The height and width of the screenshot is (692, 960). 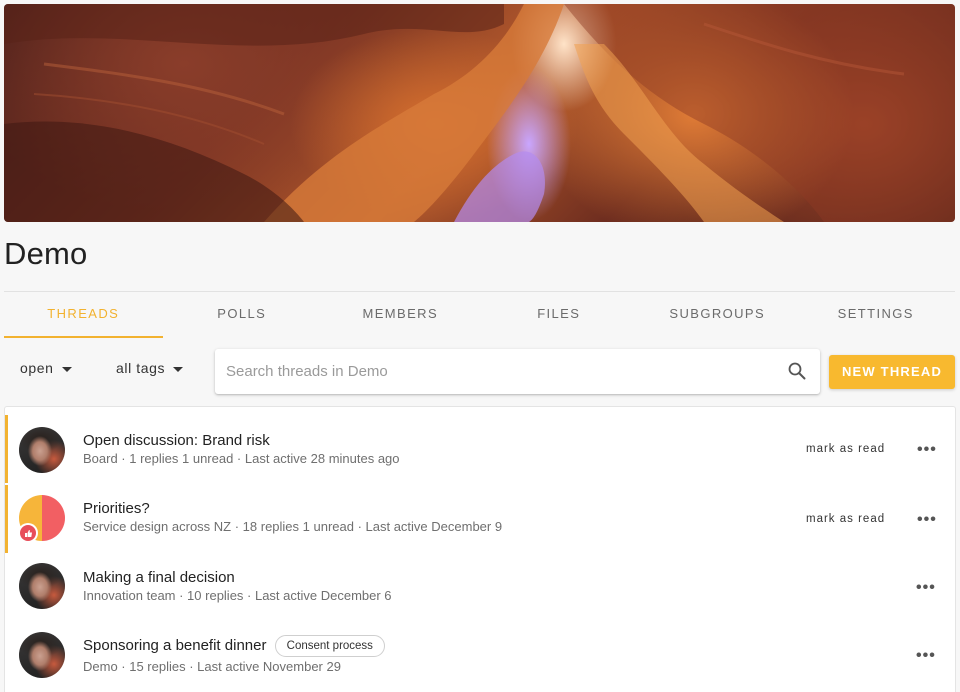 What do you see at coordinates (116, 508) in the screenshot?
I see `thread-title: Priorities?` at bounding box center [116, 508].